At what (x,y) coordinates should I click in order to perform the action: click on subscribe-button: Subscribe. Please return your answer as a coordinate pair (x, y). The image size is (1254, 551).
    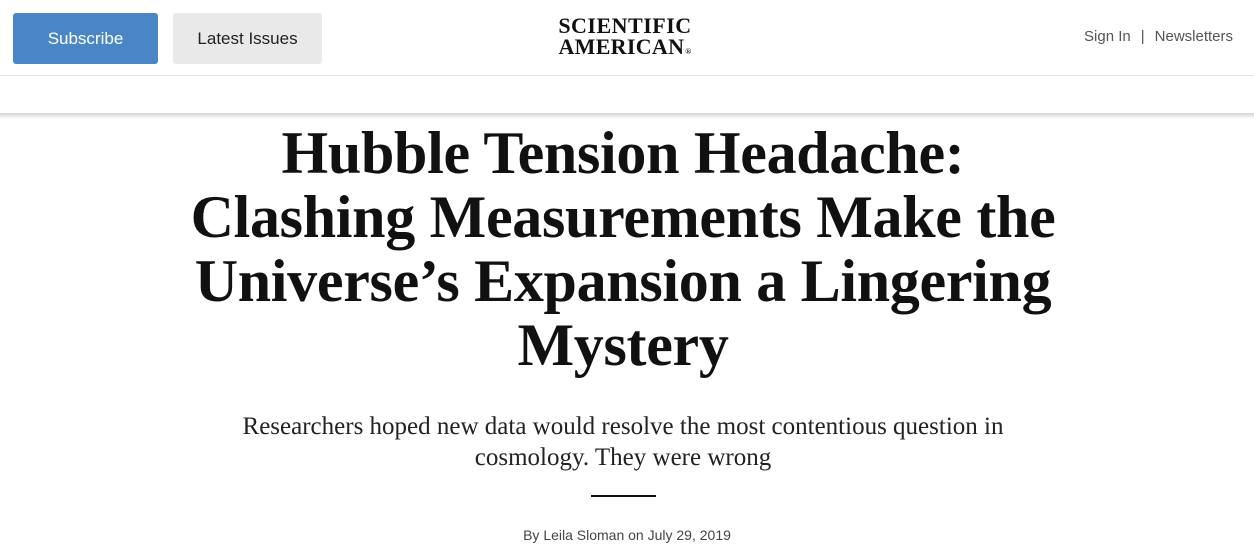
    Looking at the image, I should click on (85, 38).